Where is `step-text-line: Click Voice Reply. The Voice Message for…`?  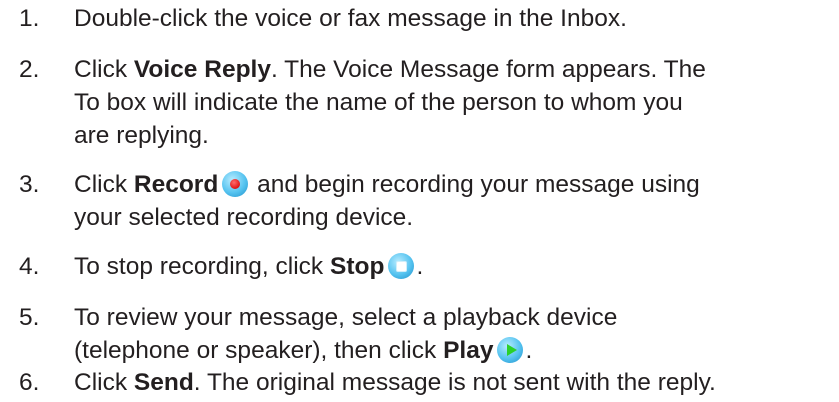 step-text-line: Click Voice Reply. The Voice Message for… is located at coordinates (454, 69).